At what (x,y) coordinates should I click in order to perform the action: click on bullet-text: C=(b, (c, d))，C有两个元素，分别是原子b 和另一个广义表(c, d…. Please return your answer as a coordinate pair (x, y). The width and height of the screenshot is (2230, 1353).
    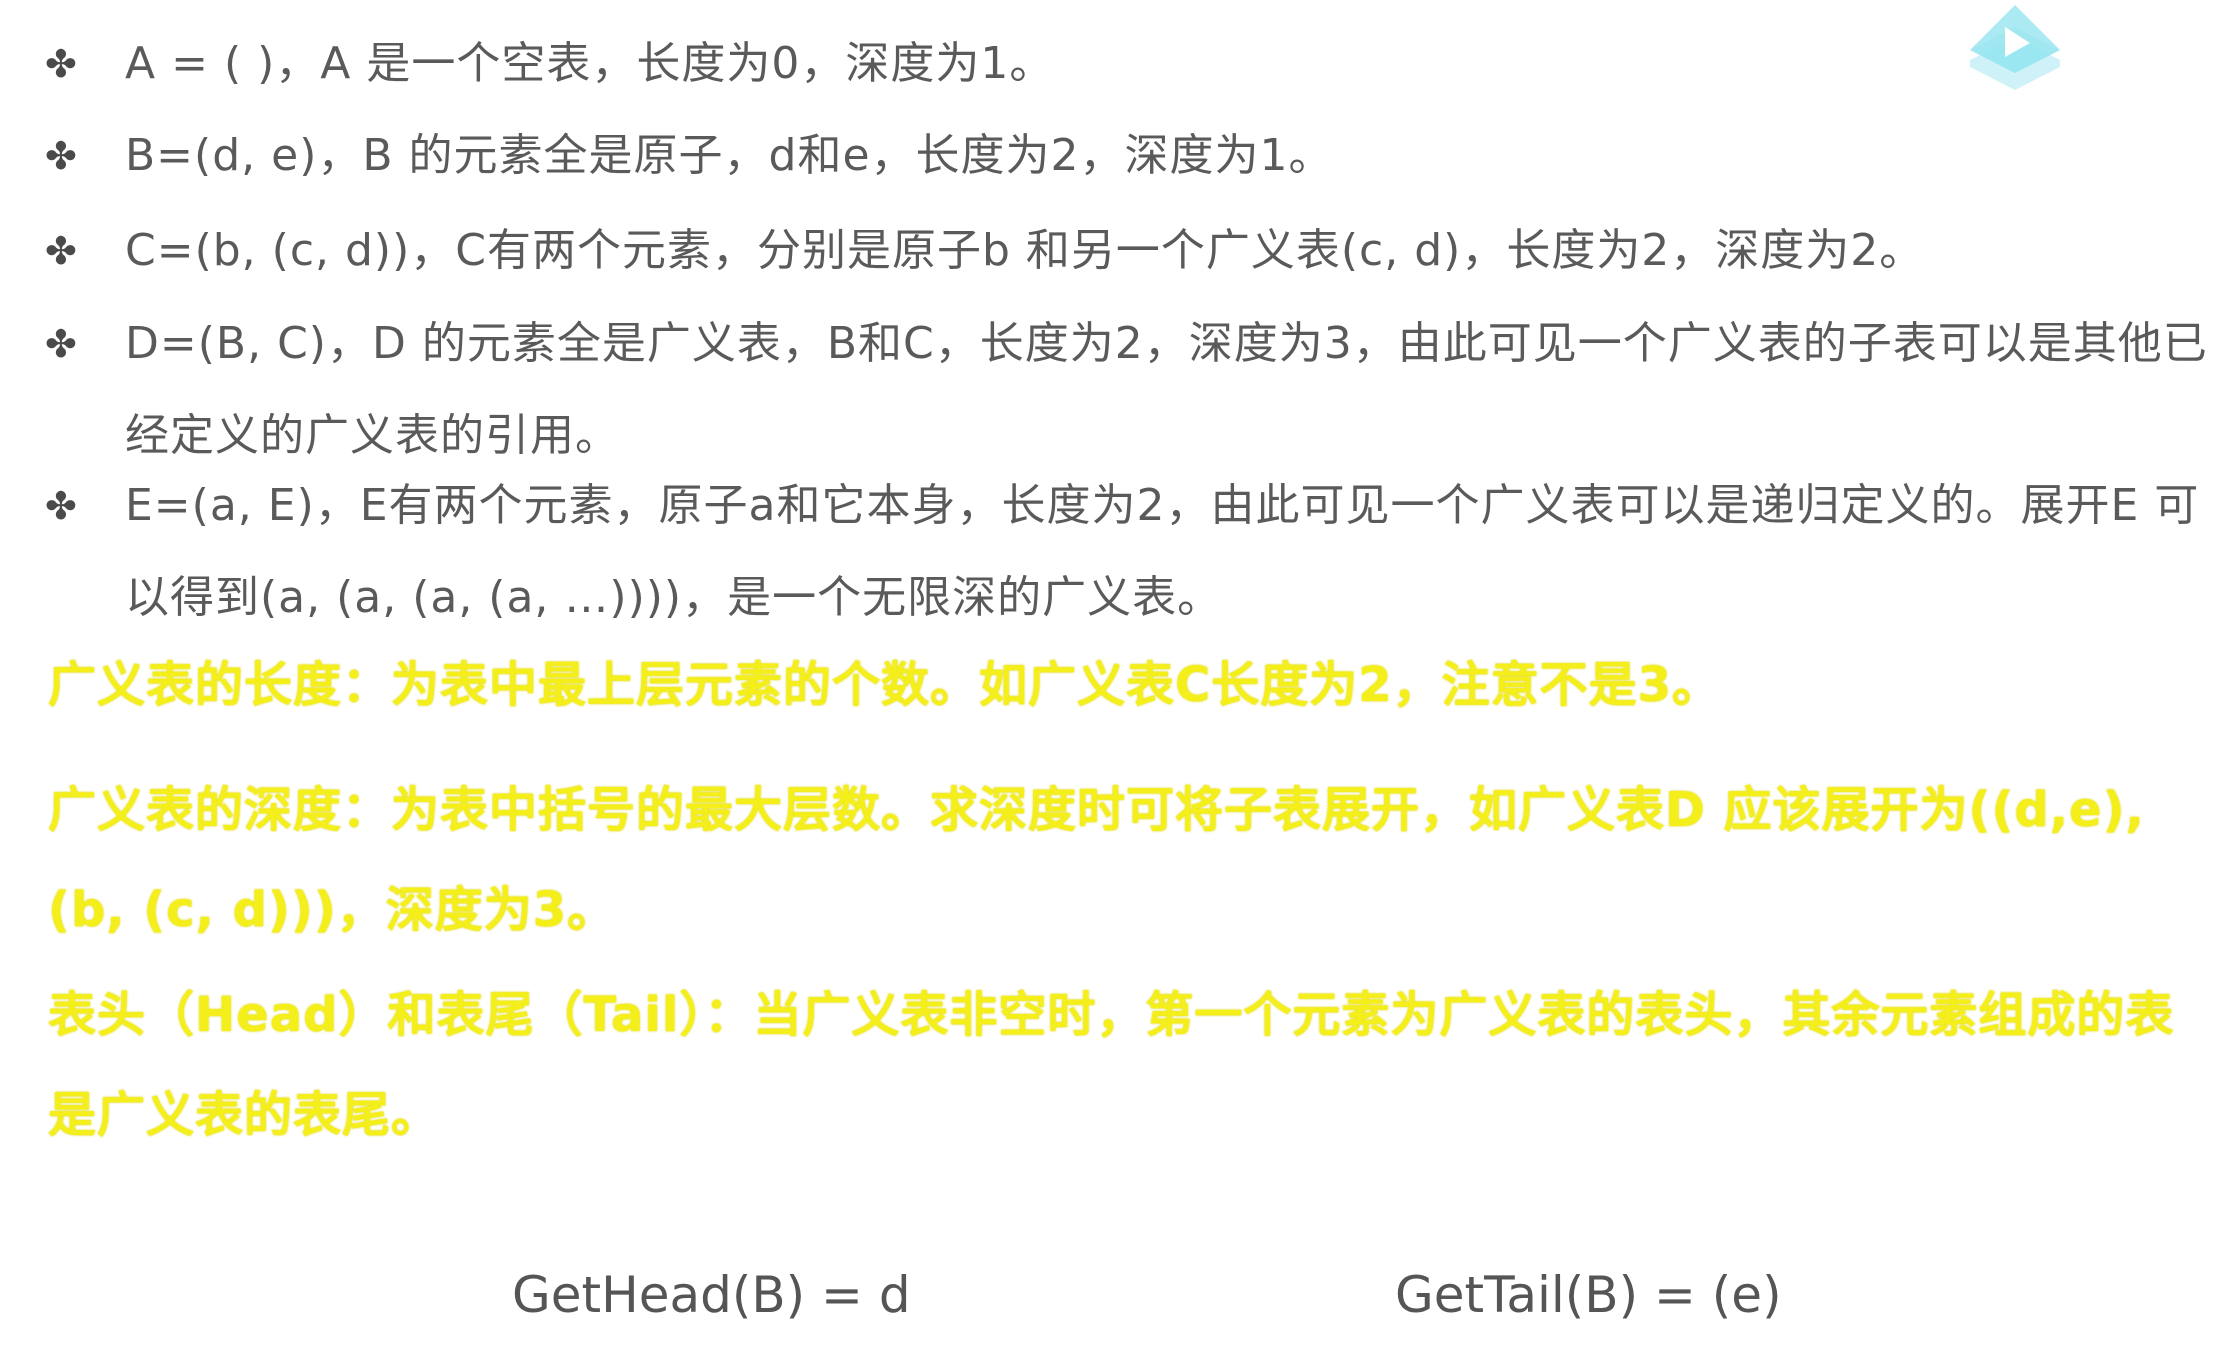
    Looking at the image, I should click on (1025, 250).